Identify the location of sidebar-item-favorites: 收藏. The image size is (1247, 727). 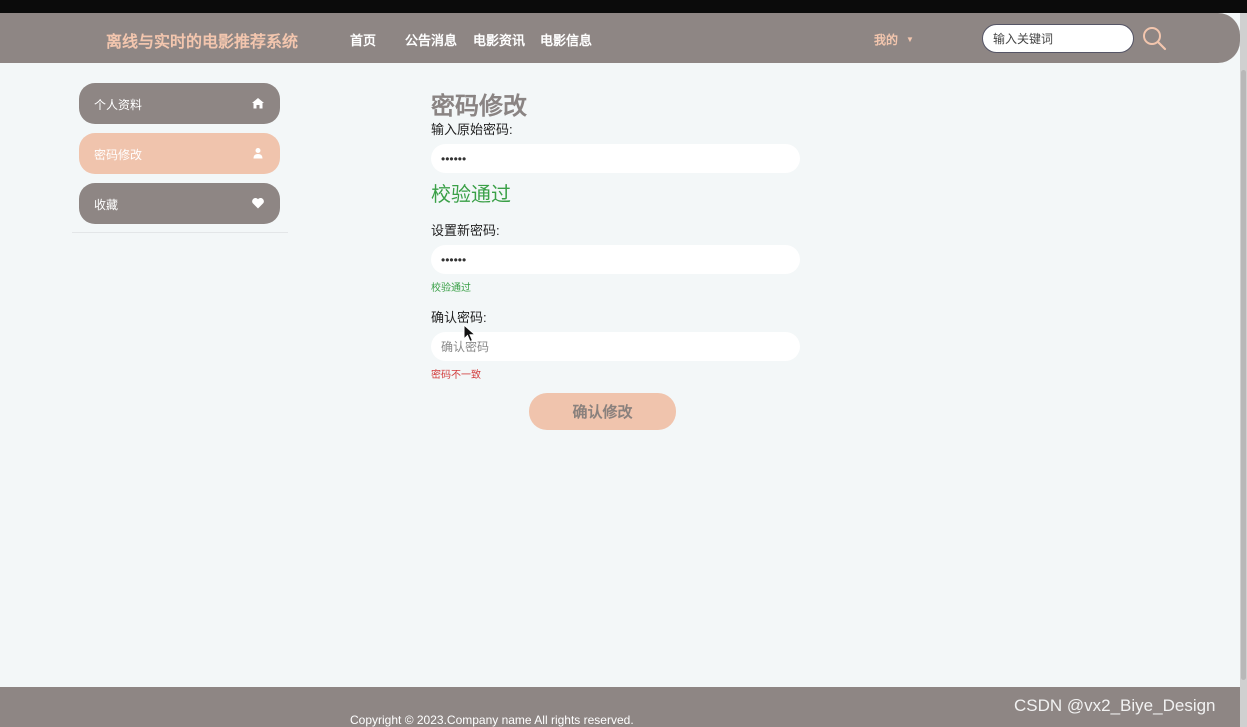
(179, 203).